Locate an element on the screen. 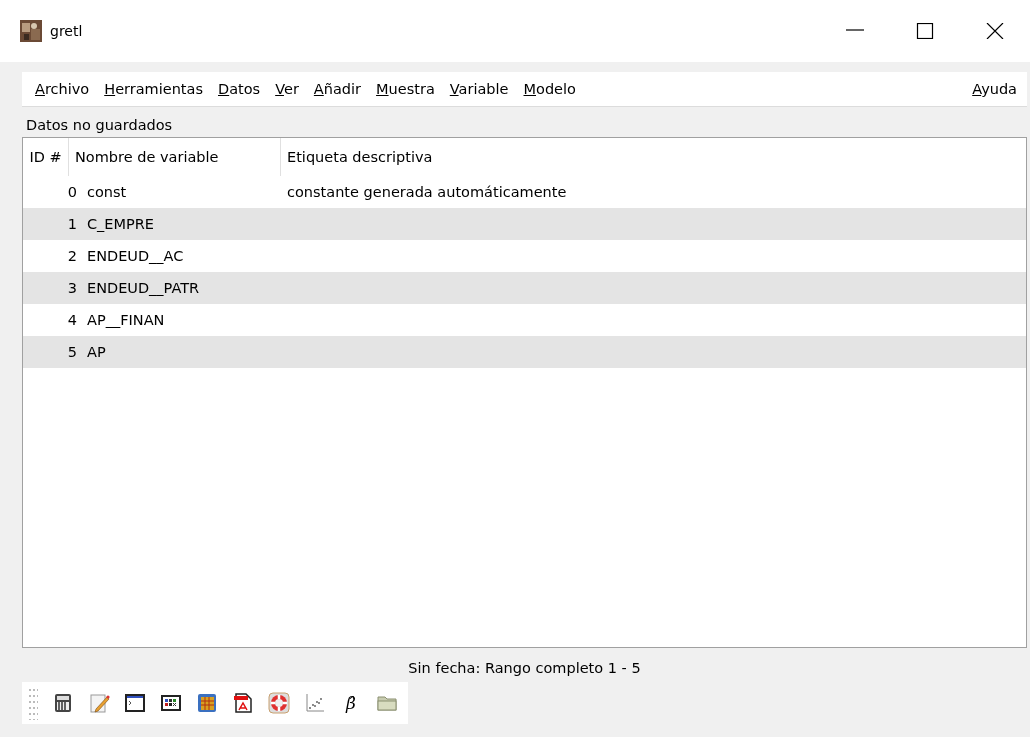  table-cell-text: 0 is located at coordinates (72, 192).